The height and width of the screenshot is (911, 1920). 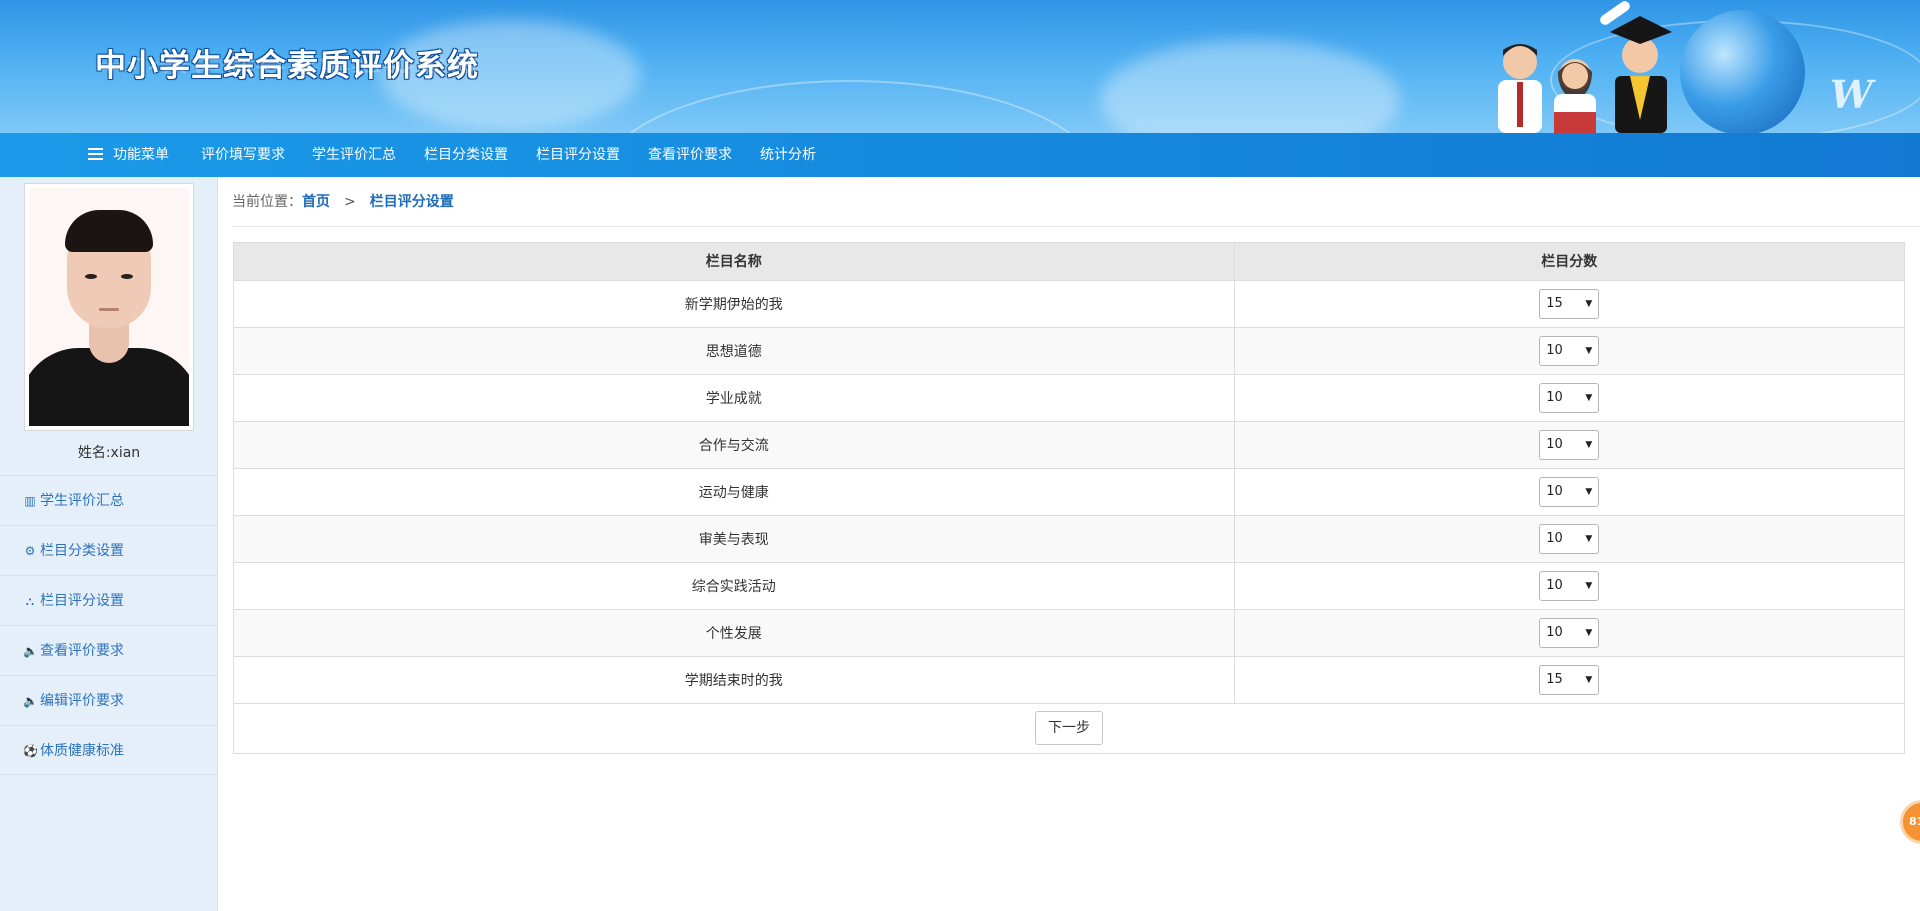 I want to click on banner-cloud, so click(x=1250, y=86).